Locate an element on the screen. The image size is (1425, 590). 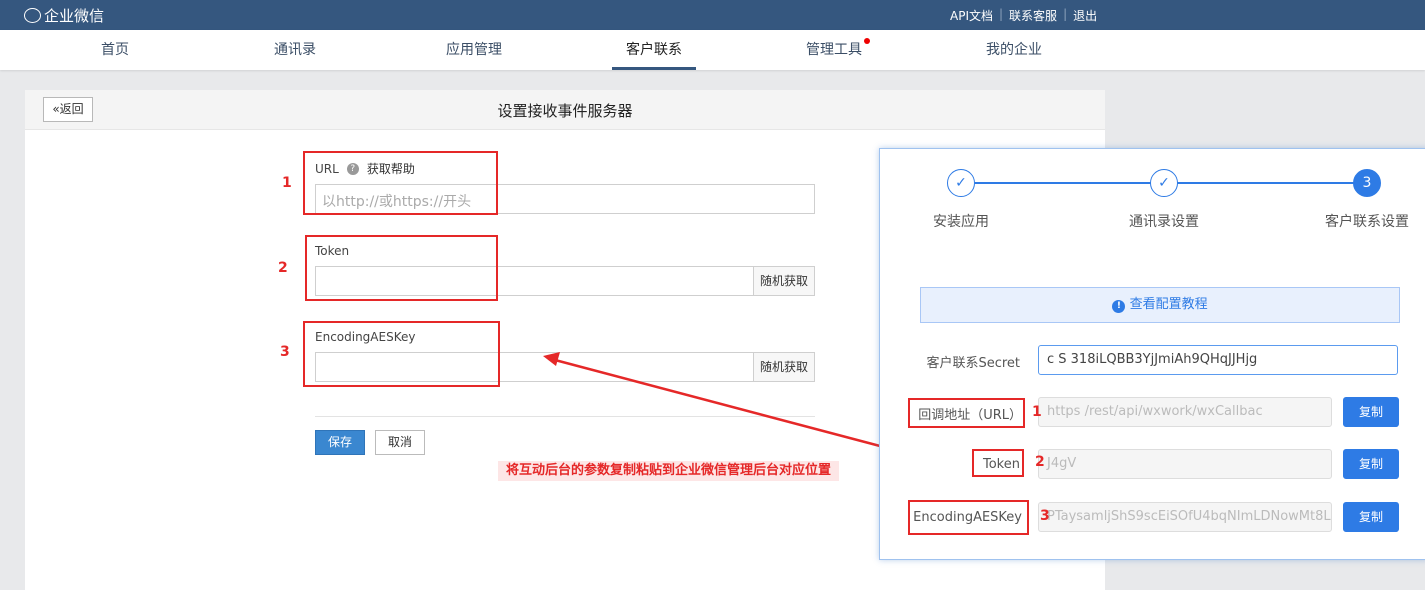
step-3-current: 3 is located at coordinates (1367, 183).